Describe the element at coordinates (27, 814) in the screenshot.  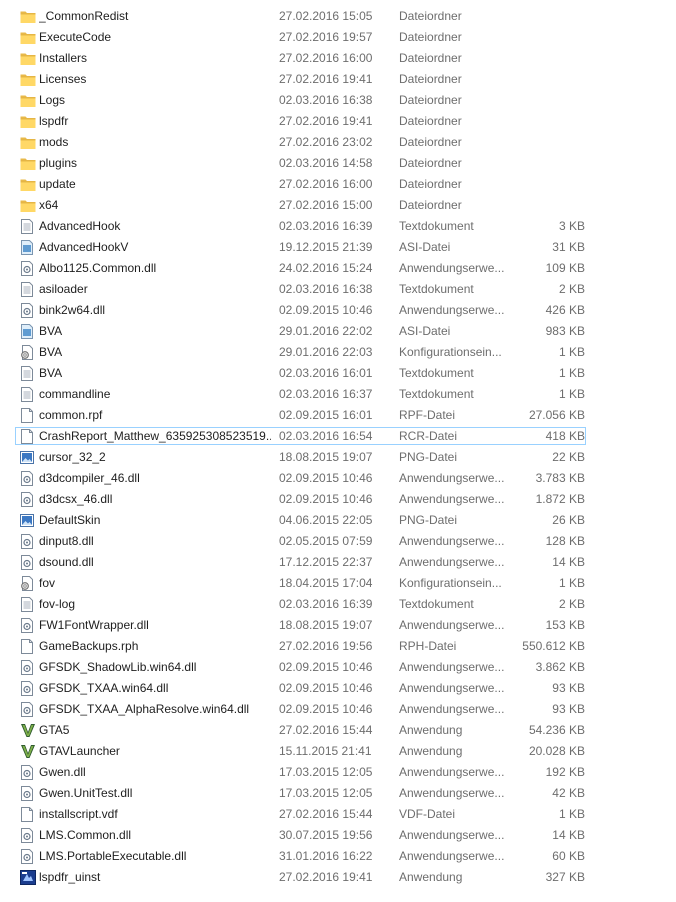
I see `blank-file-icon` at that location.